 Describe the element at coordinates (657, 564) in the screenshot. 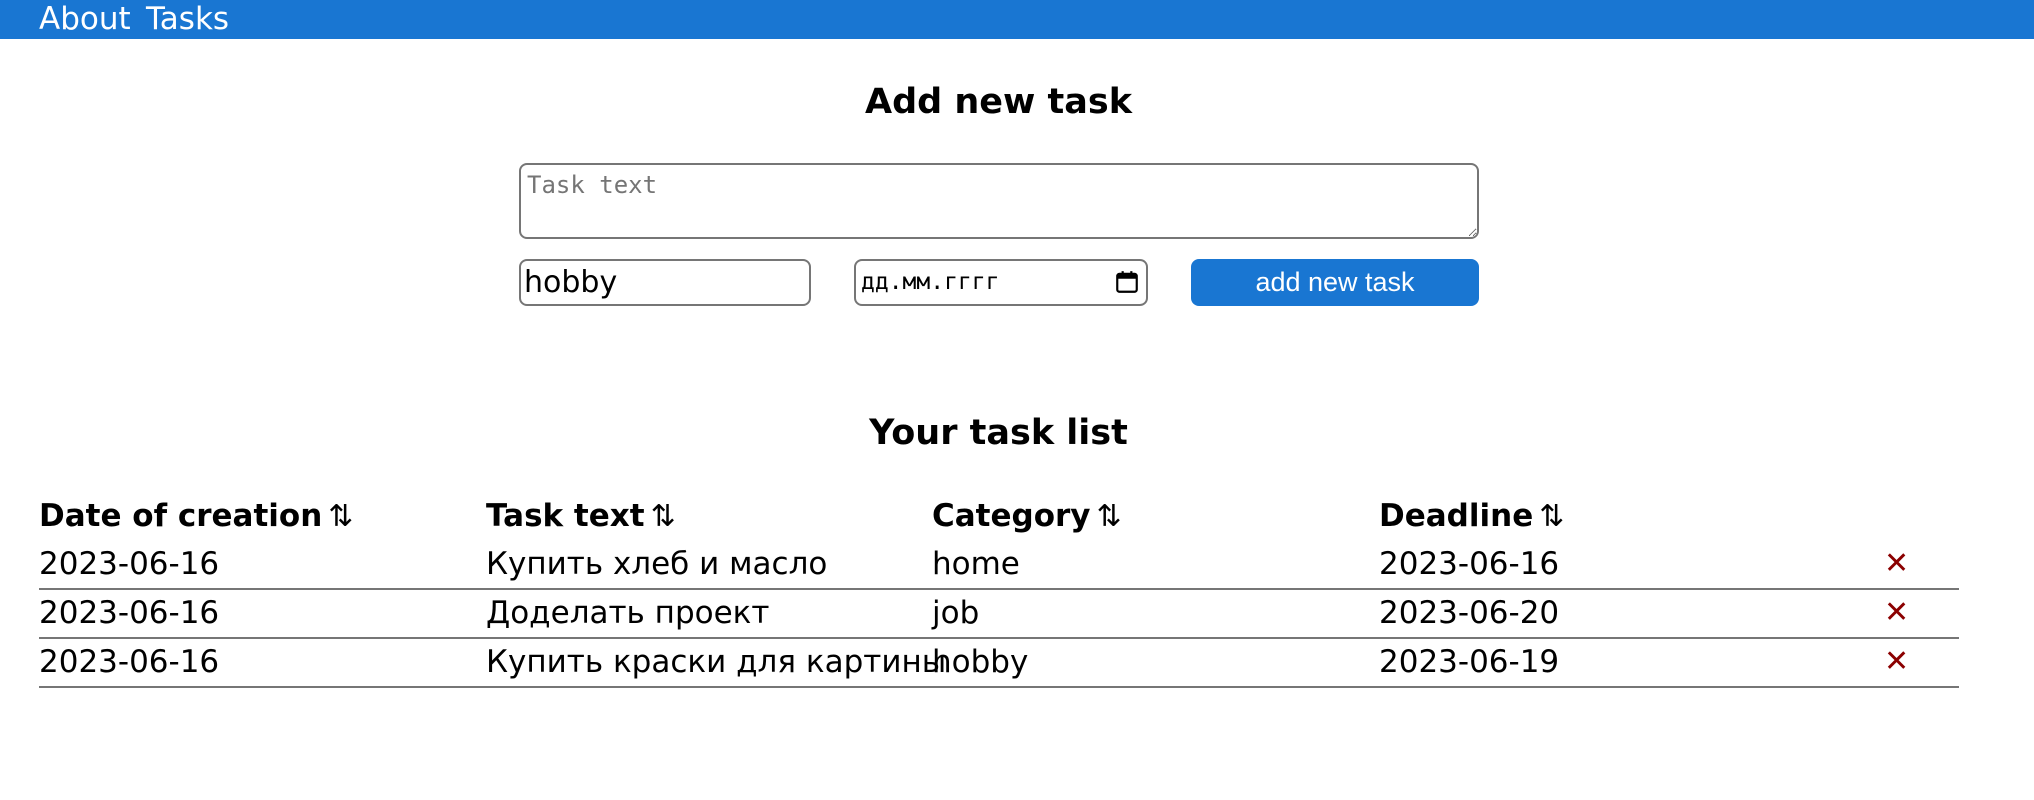

I see `cell-task-text: Купить хлеб и масло` at that location.